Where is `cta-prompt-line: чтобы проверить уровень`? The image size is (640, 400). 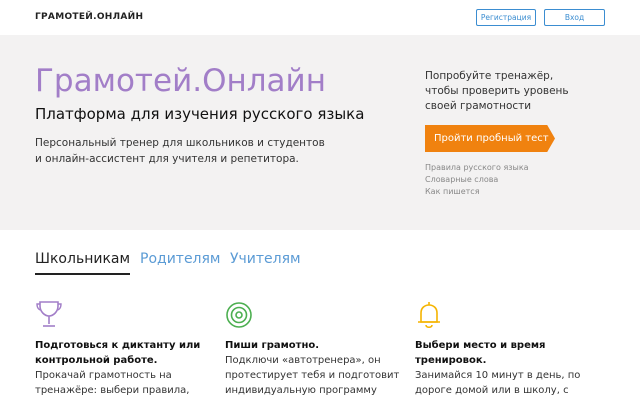 cta-prompt-line: чтобы проверить уровень is located at coordinates (497, 91).